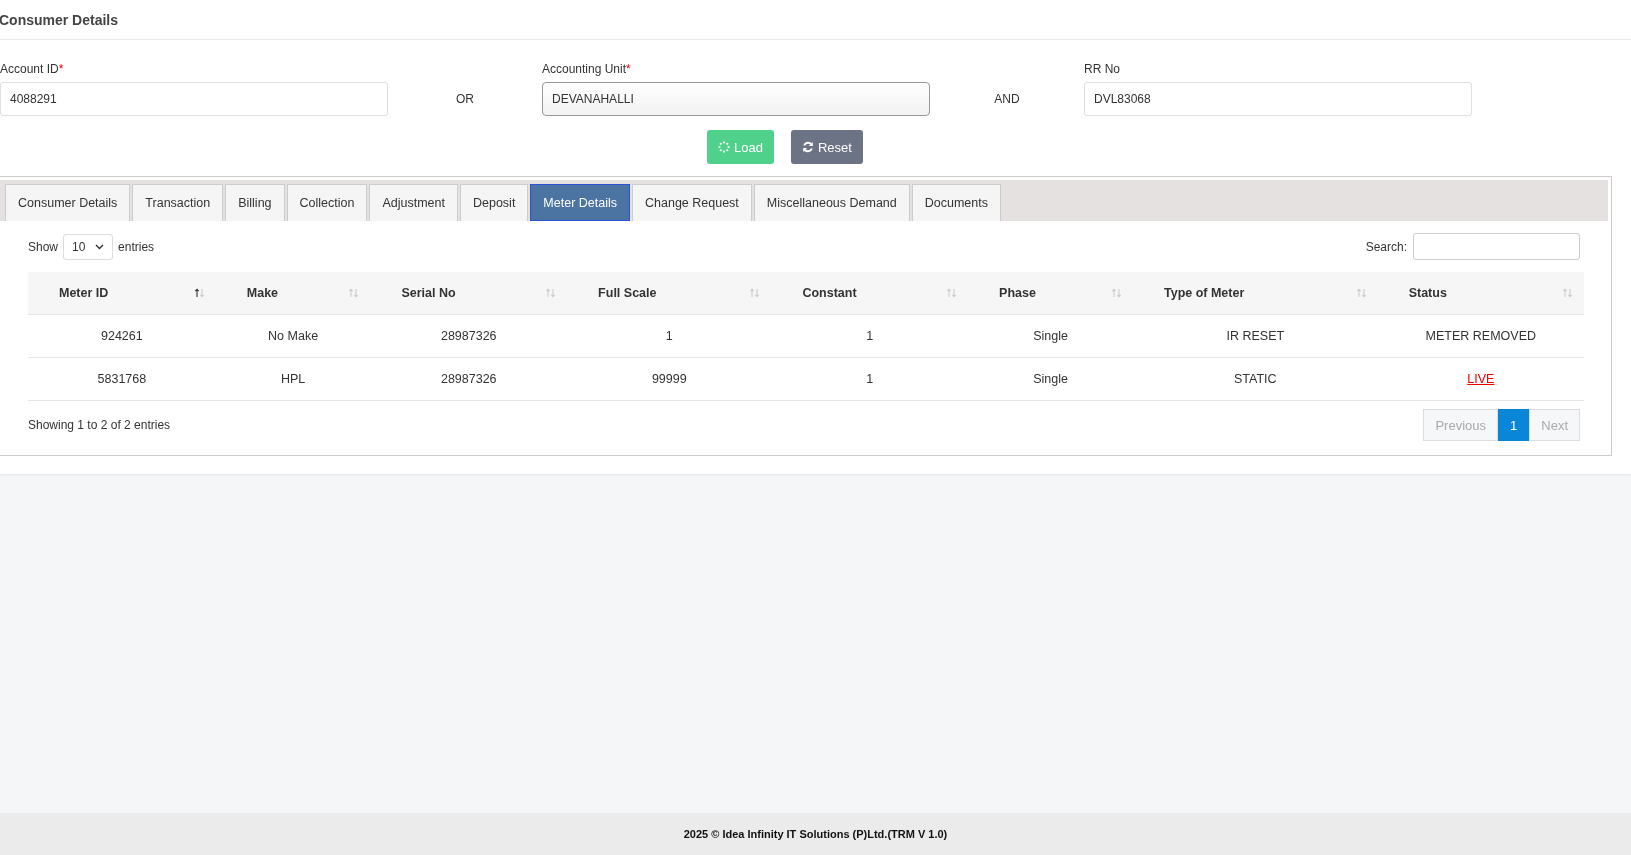  I want to click on tab: Transaction, so click(178, 202).